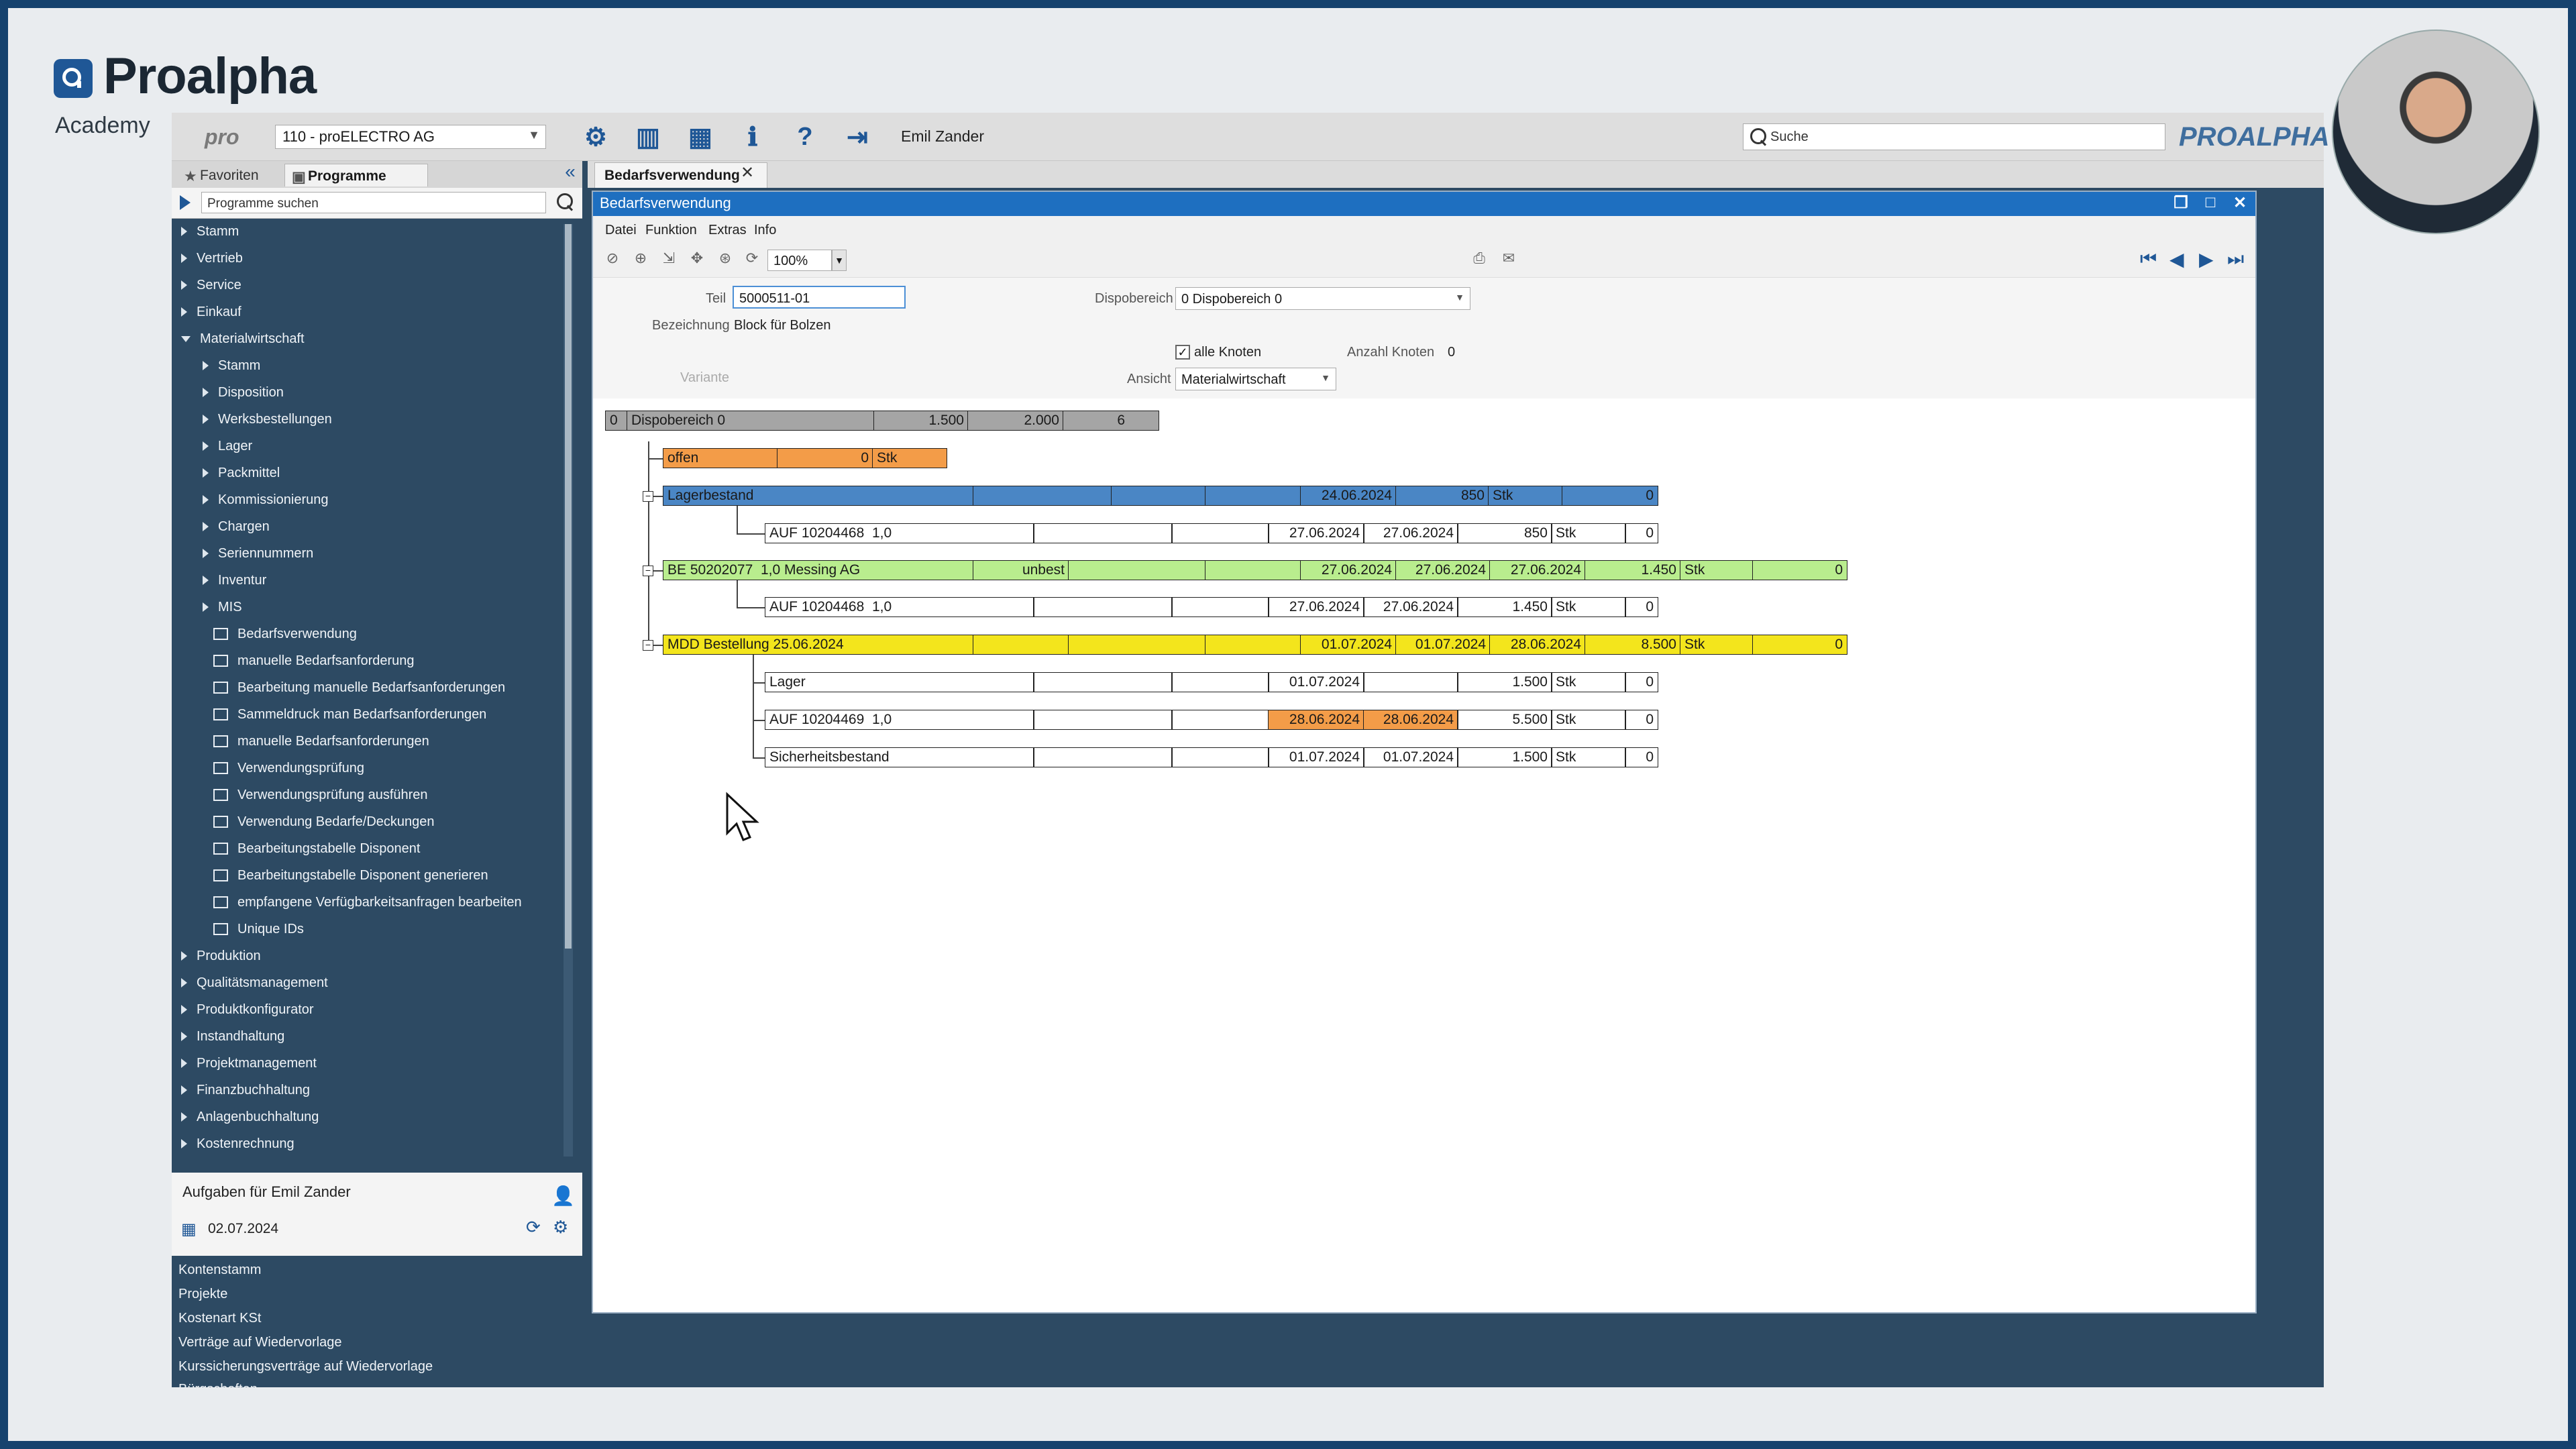  I want to click on collapse-icon: ⇲, so click(669, 260).